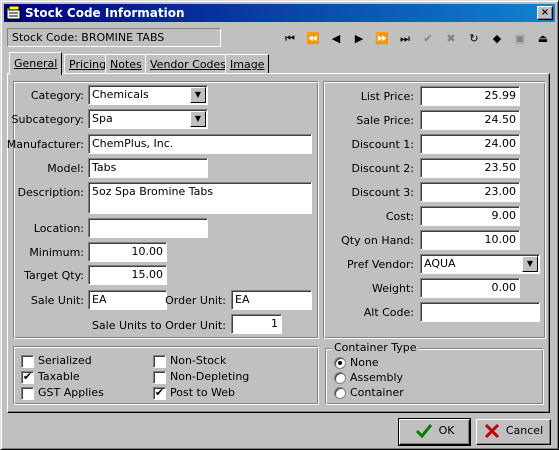 The height and width of the screenshot is (450, 559). I want to click on target-qty-label: Target Qty:, so click(54, 275).